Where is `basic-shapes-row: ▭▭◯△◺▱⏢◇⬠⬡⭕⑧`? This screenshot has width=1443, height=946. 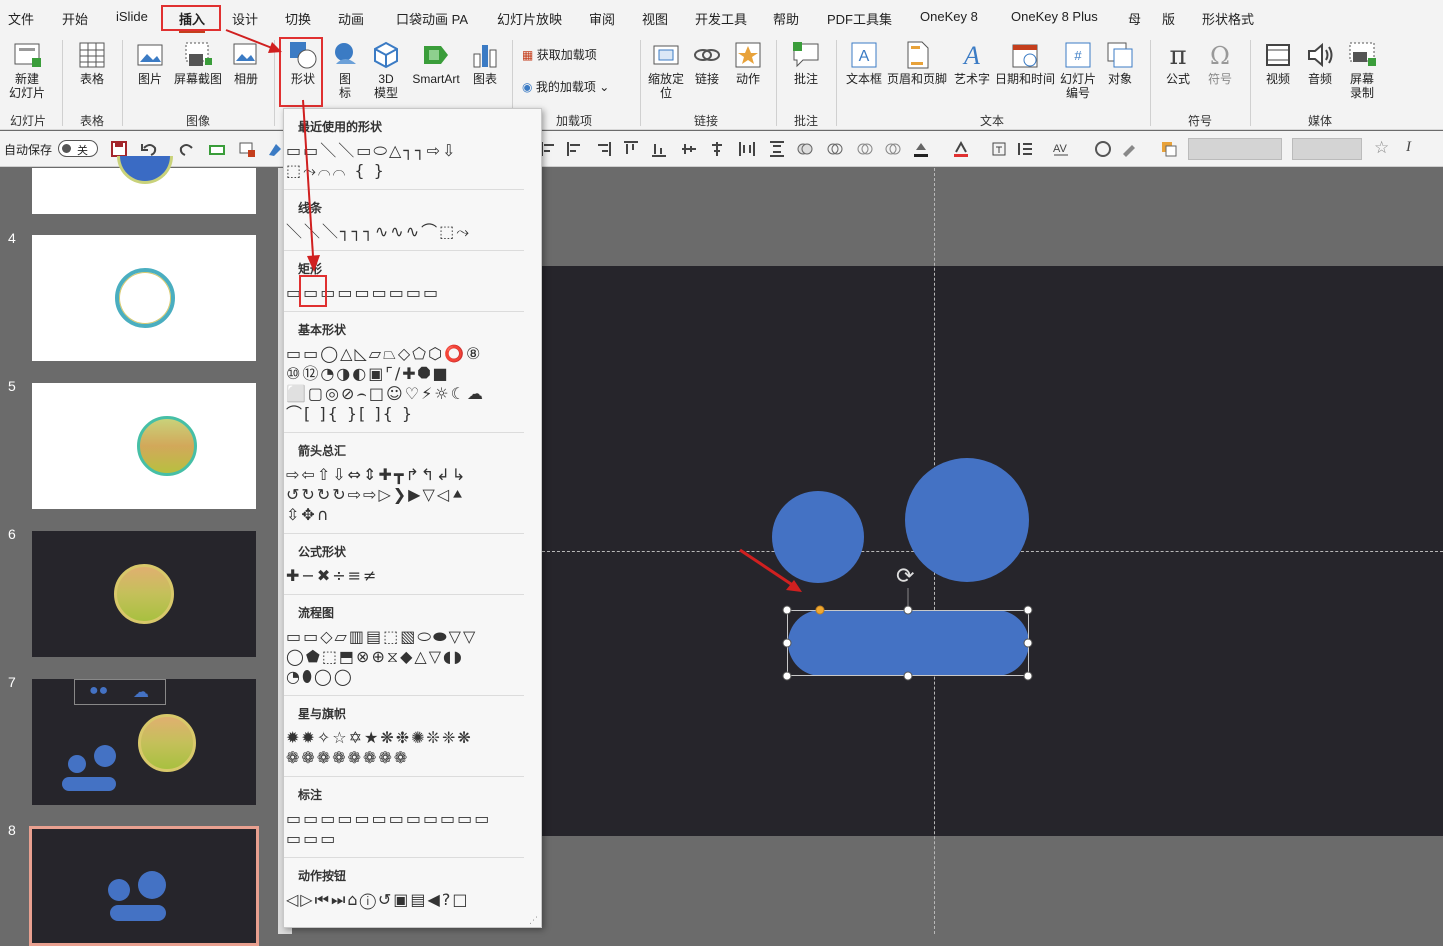 basic-shapes-row: ▭▭◯△◺▱⏢◇⬠⬡⭕⑧ is located at coordinates (384, 354).